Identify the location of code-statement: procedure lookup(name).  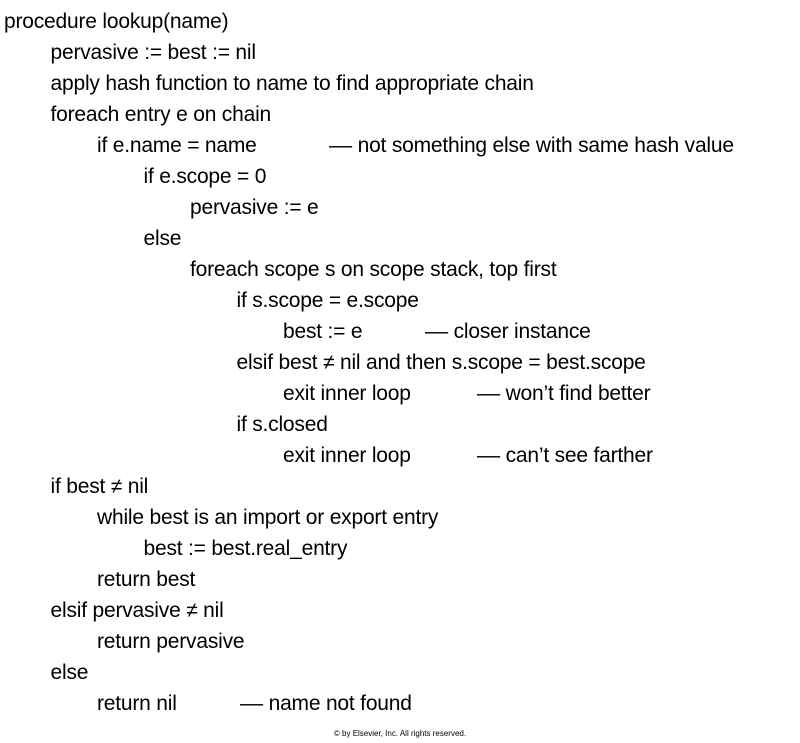
(116, 21).